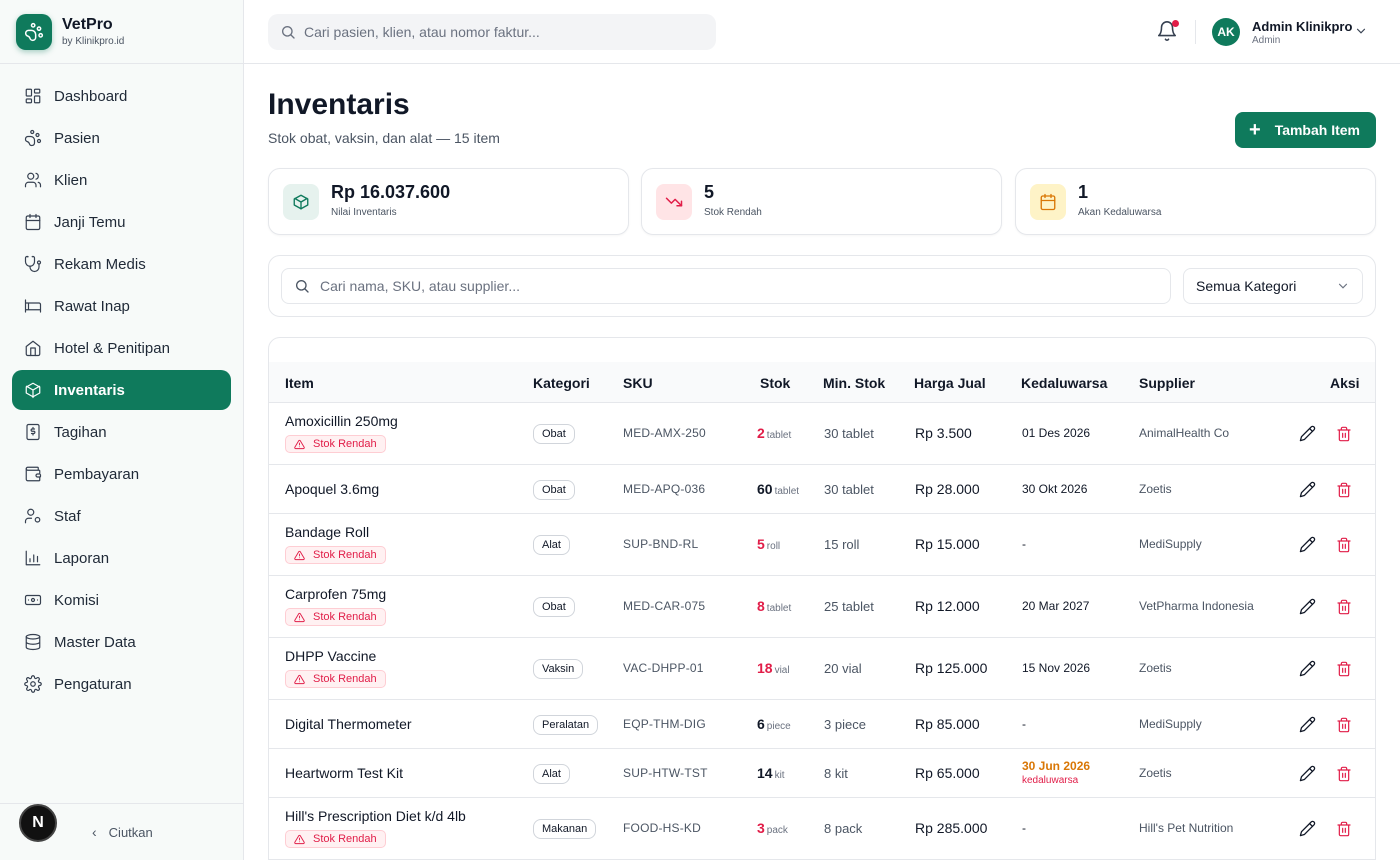  Describe the element at coordinates (121, 180) in the screenshot. I see `sidebar-item-klien: Klien` at that location.